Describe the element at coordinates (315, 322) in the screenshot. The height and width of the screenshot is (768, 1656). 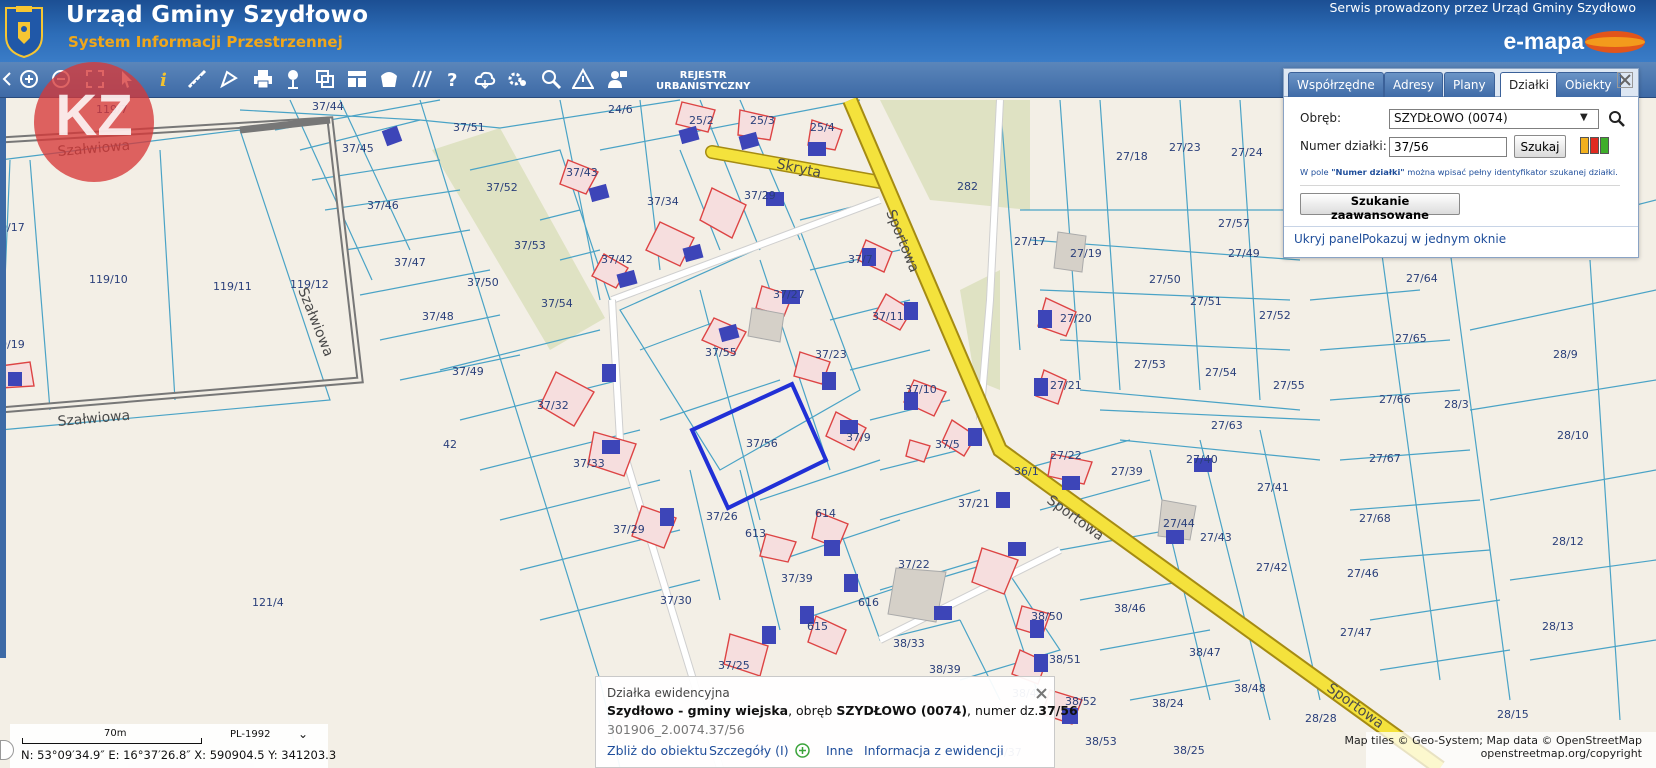
I see `svg-text: Szałwiowa` at that location.